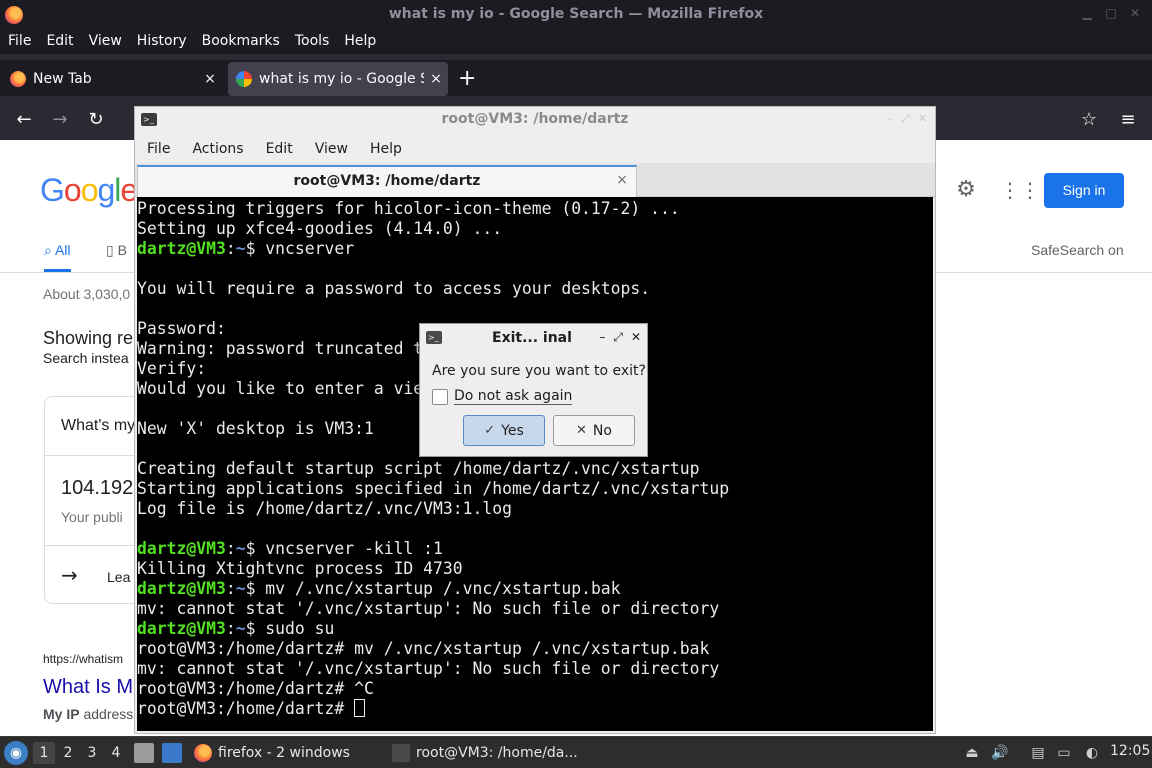 This screenshot has height=768, width=1152. Describe the element at coordinates (1130, 751) in the screenshot. I see `clock: 12:05` at that location.